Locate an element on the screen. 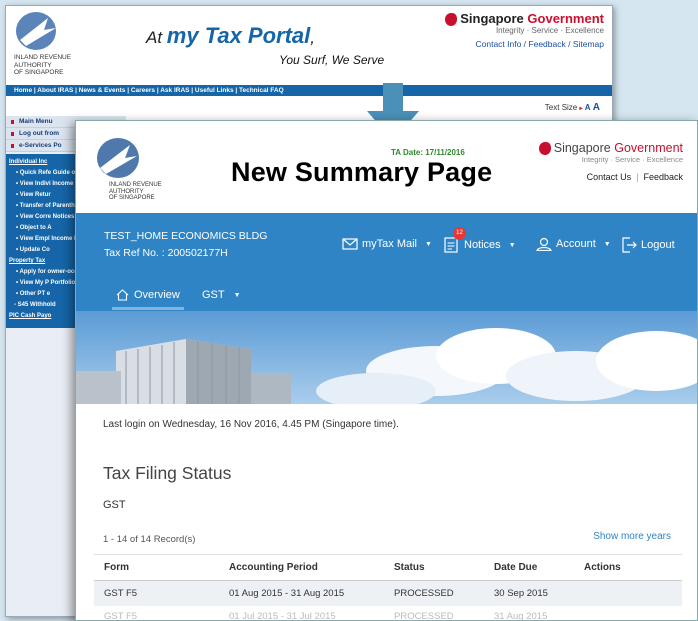 This screenshot has height=621, width=698. col-date-due: Date Due is located at coordinates (529, 567).